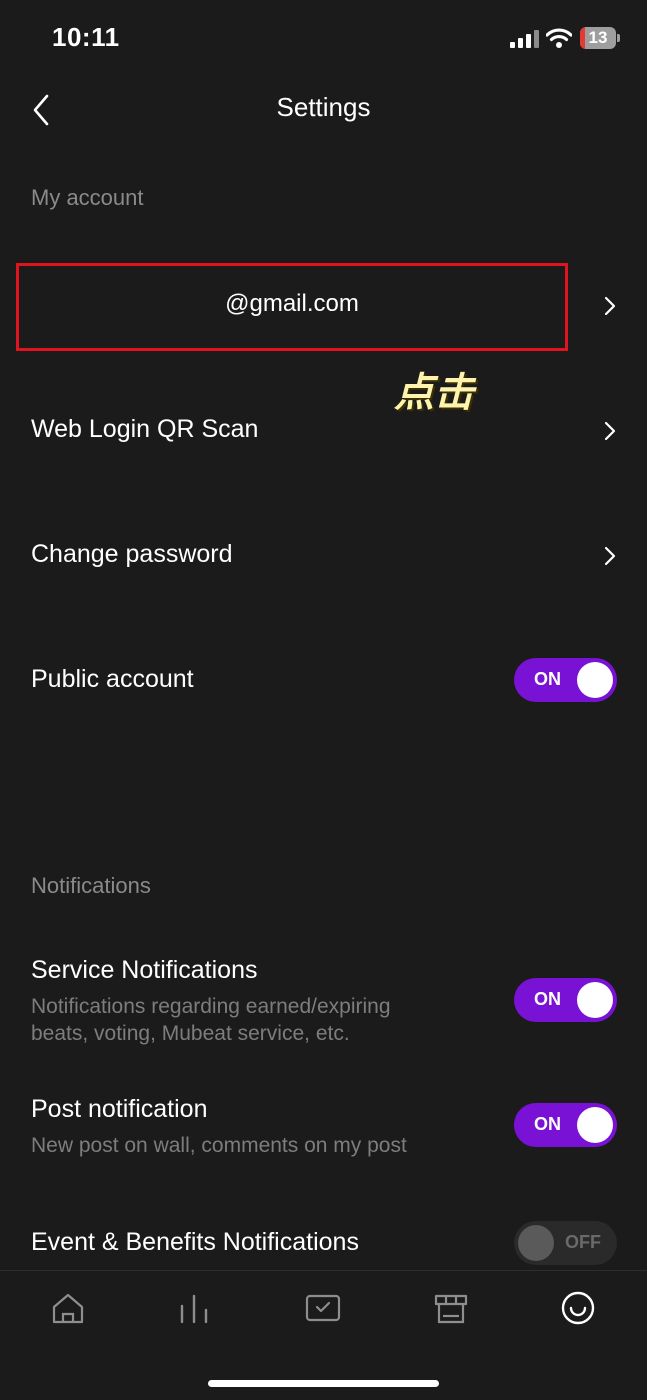 This screenshot has height=1400, width=647. I want to click on store-icon, so click(451, 1308).